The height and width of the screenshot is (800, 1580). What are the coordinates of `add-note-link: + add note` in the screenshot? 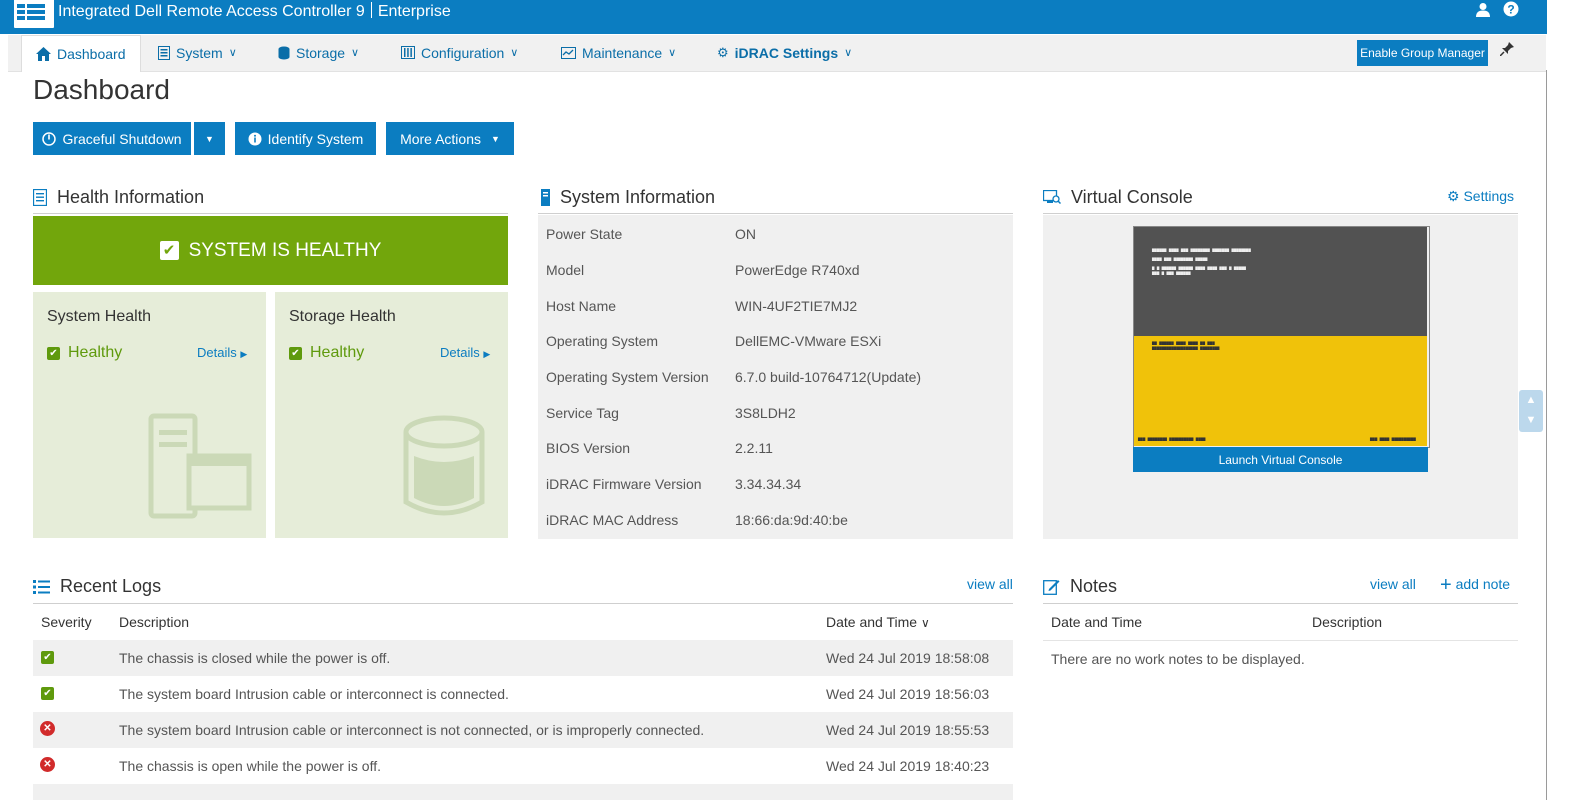 It's located at (1475, 585).